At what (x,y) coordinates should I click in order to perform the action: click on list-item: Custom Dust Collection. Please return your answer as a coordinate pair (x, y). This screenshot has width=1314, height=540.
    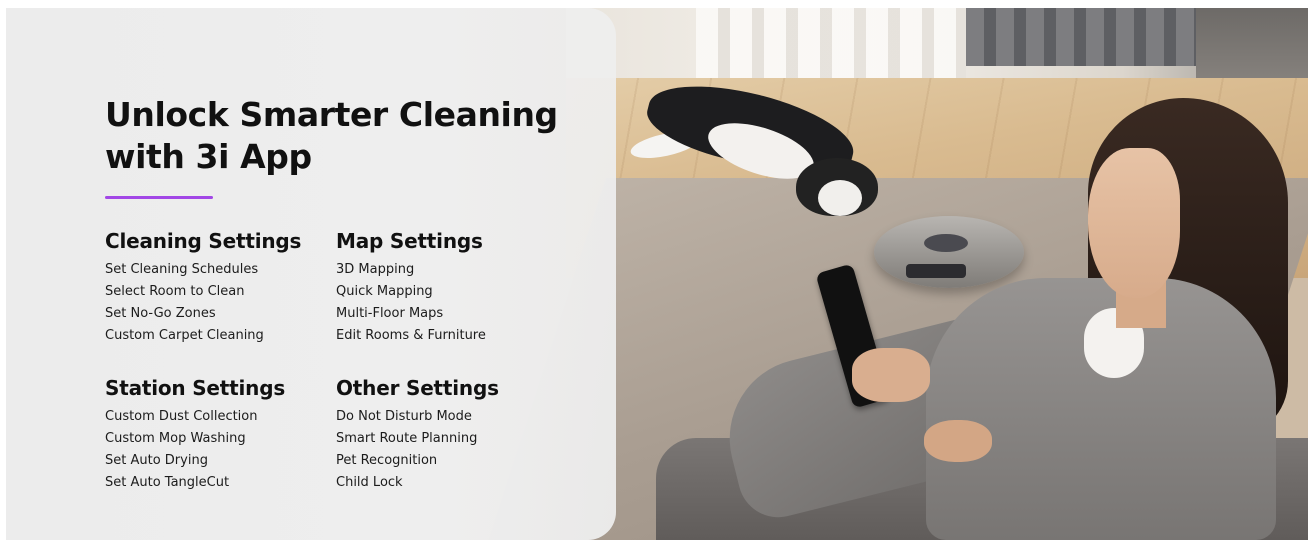
    Looking at the image, I should click on (181, 416).